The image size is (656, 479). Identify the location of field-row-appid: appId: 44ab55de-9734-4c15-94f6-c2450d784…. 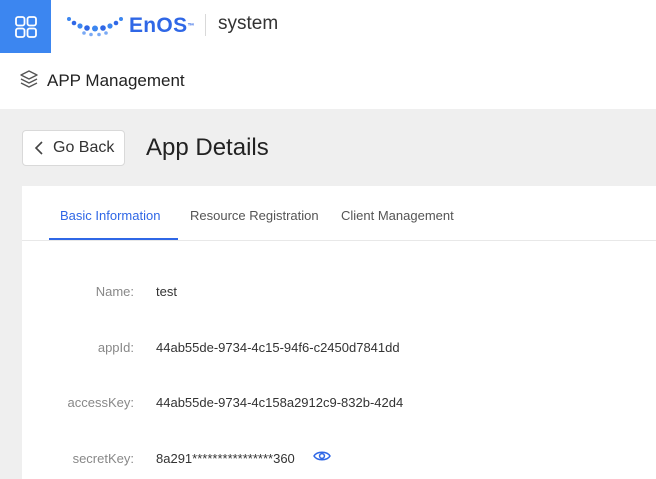
(339, 350).